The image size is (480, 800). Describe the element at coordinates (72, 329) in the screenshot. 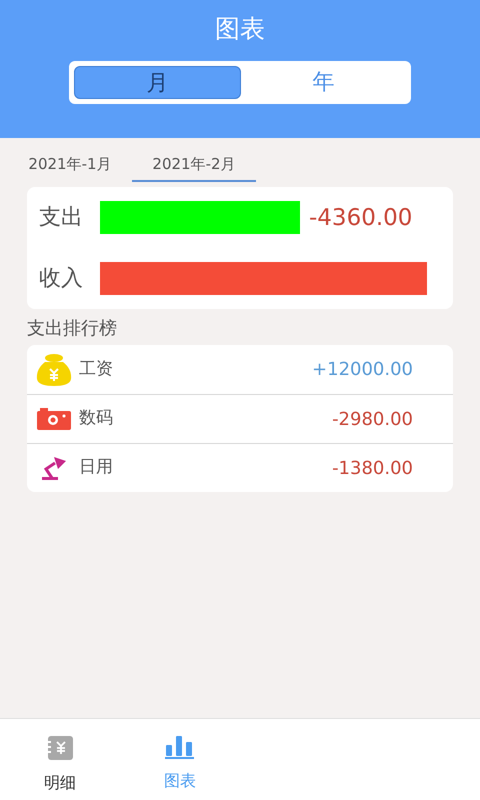

I see `ranking-title: 支出排行榜` at that location.